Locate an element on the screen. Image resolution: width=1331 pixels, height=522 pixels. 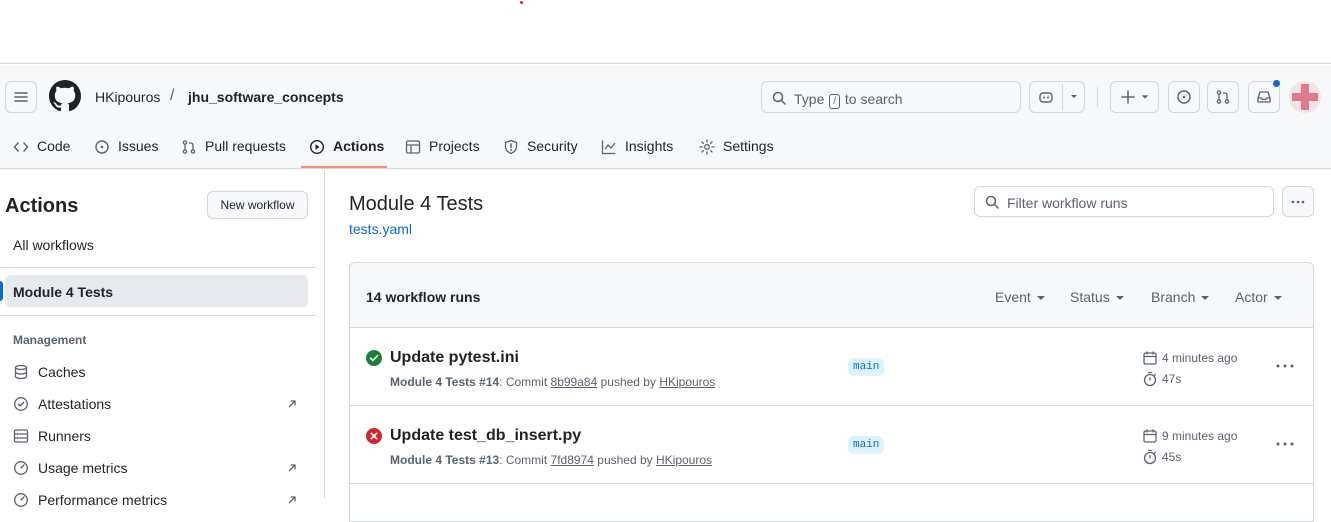
run-timestamp: 9 minutes ago is located at coordinates (1189, 436).